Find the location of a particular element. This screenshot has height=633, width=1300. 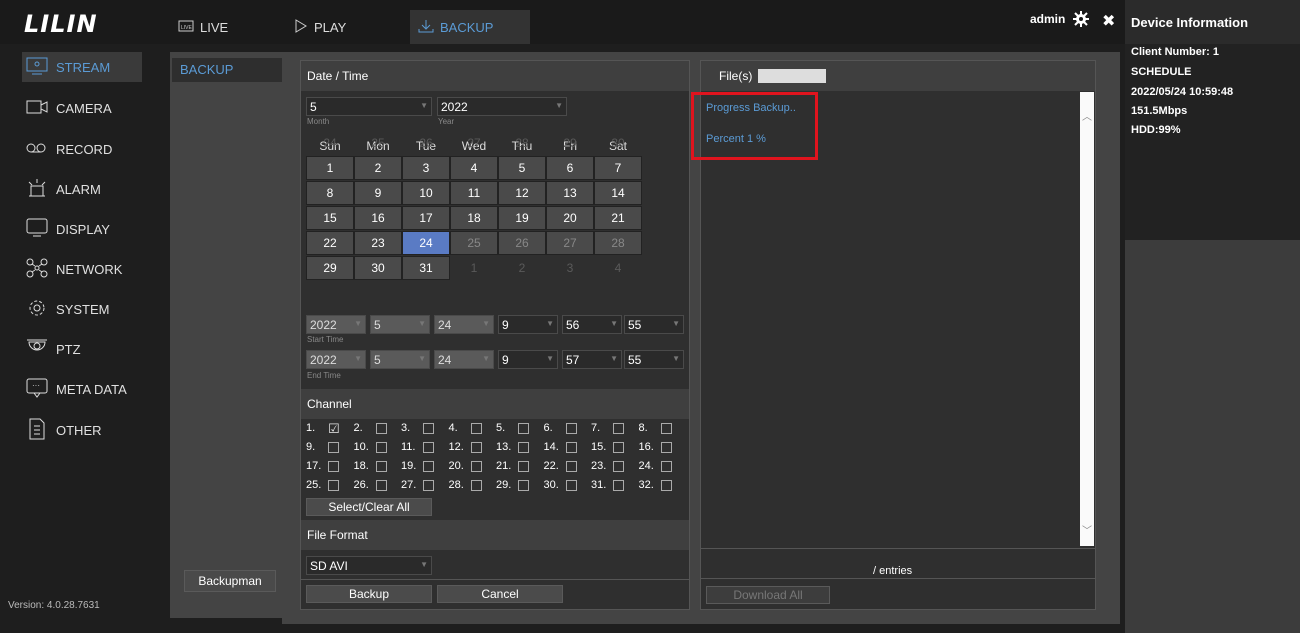

channel-item: 22. is located at coordinates (560, 466).